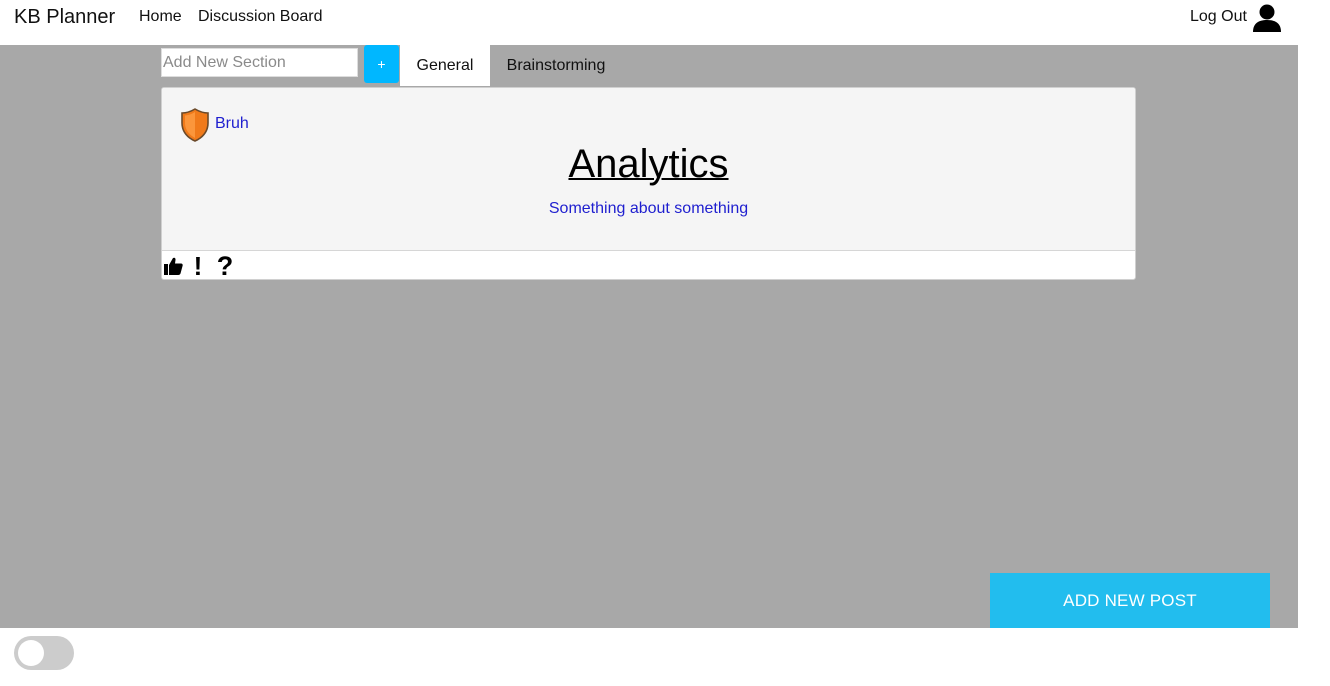  I want to click on exclamation-icon: !, so click(198, 265).